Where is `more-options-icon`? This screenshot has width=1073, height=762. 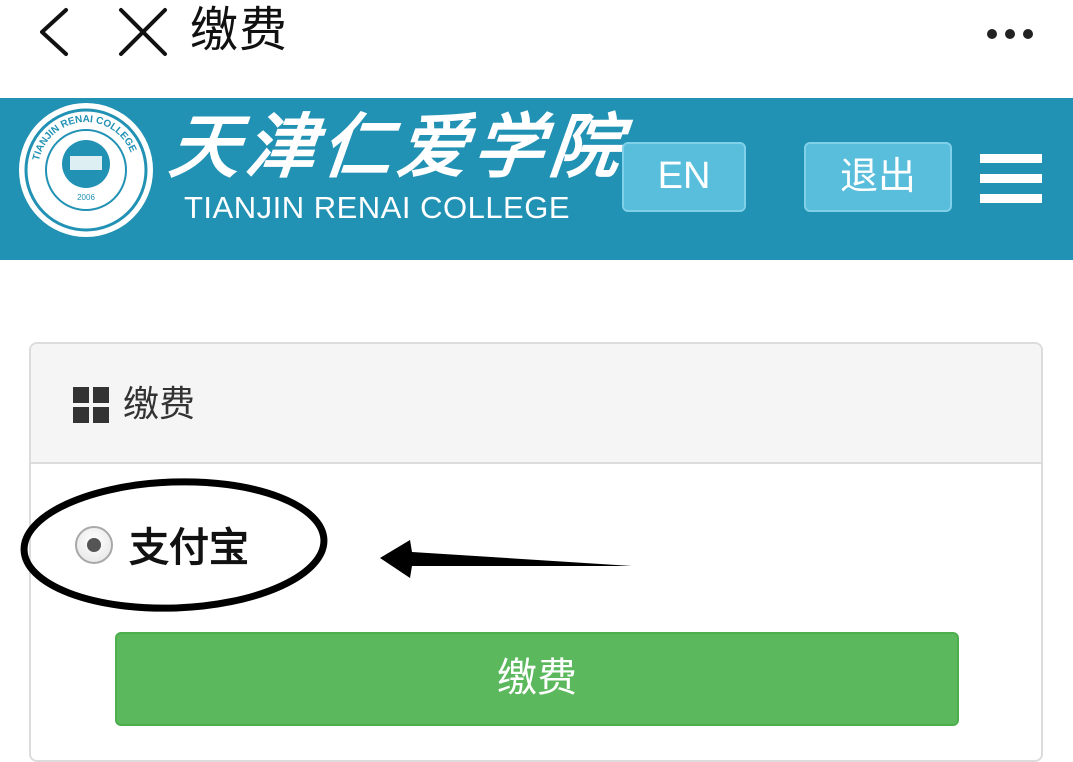
more-options-icon is located at coordinates (1010, 34).